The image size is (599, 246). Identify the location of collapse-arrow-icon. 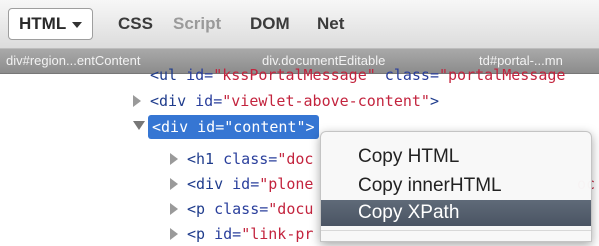
(139, 125).